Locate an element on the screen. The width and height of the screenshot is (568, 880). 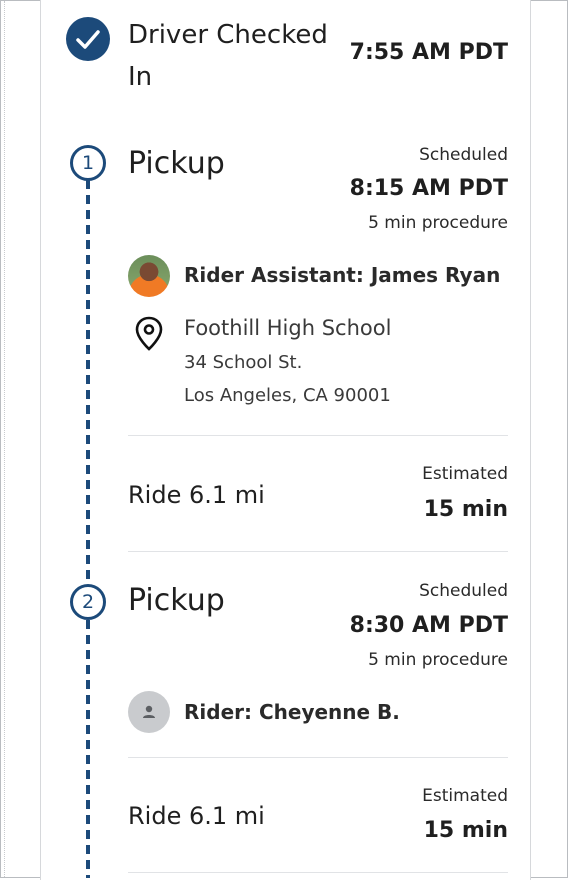
map-pin-icon is located at coordinates (149, 336).